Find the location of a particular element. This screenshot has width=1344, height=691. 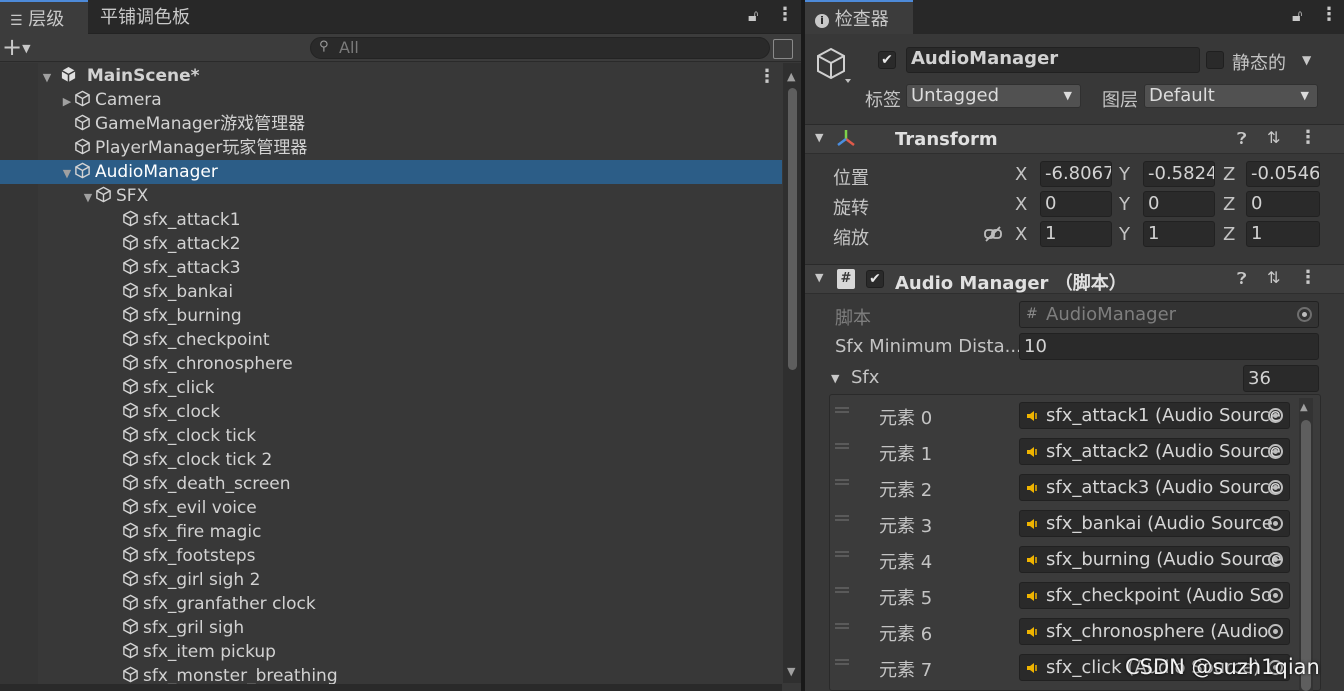

constrain-proportions-icon is located at coordinates (993, 234).